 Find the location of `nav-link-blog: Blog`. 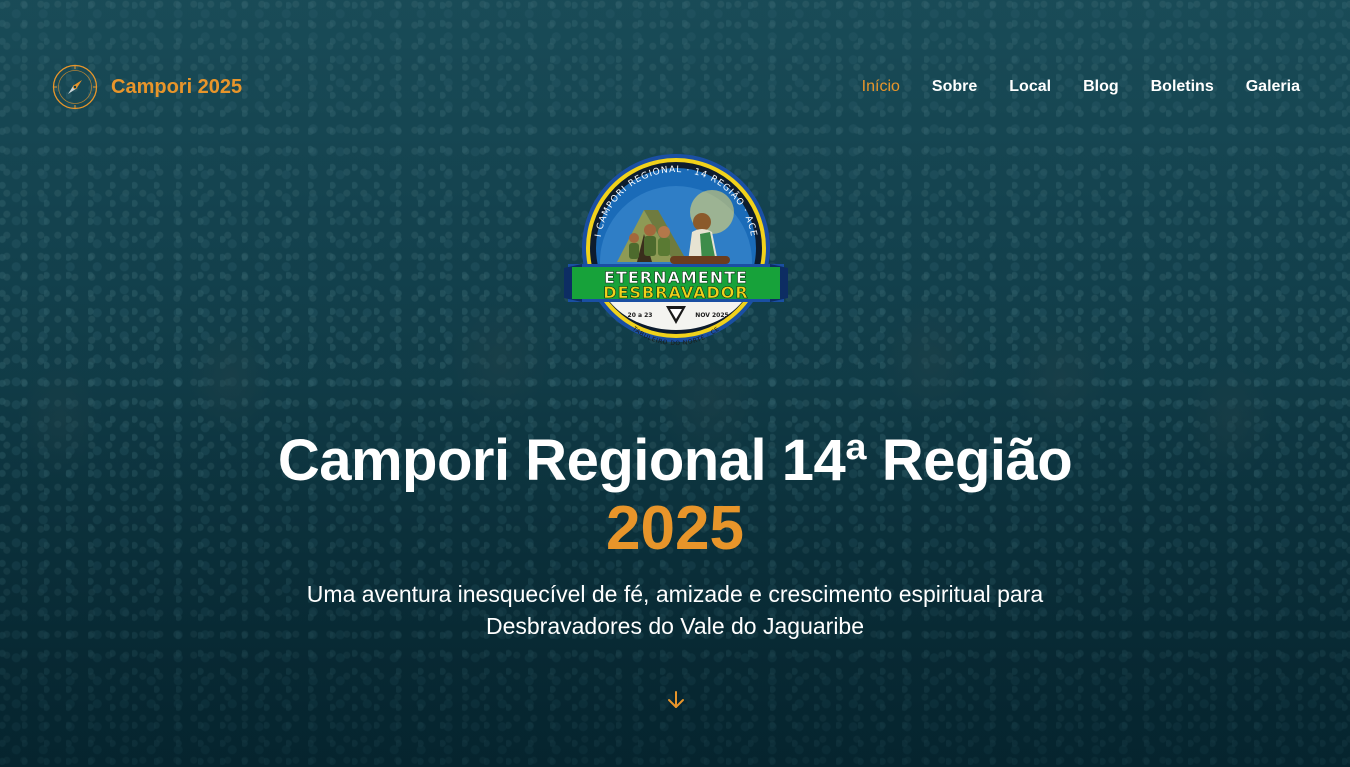

nav-link-blog: Blog is located at coordinates (1101, 87).